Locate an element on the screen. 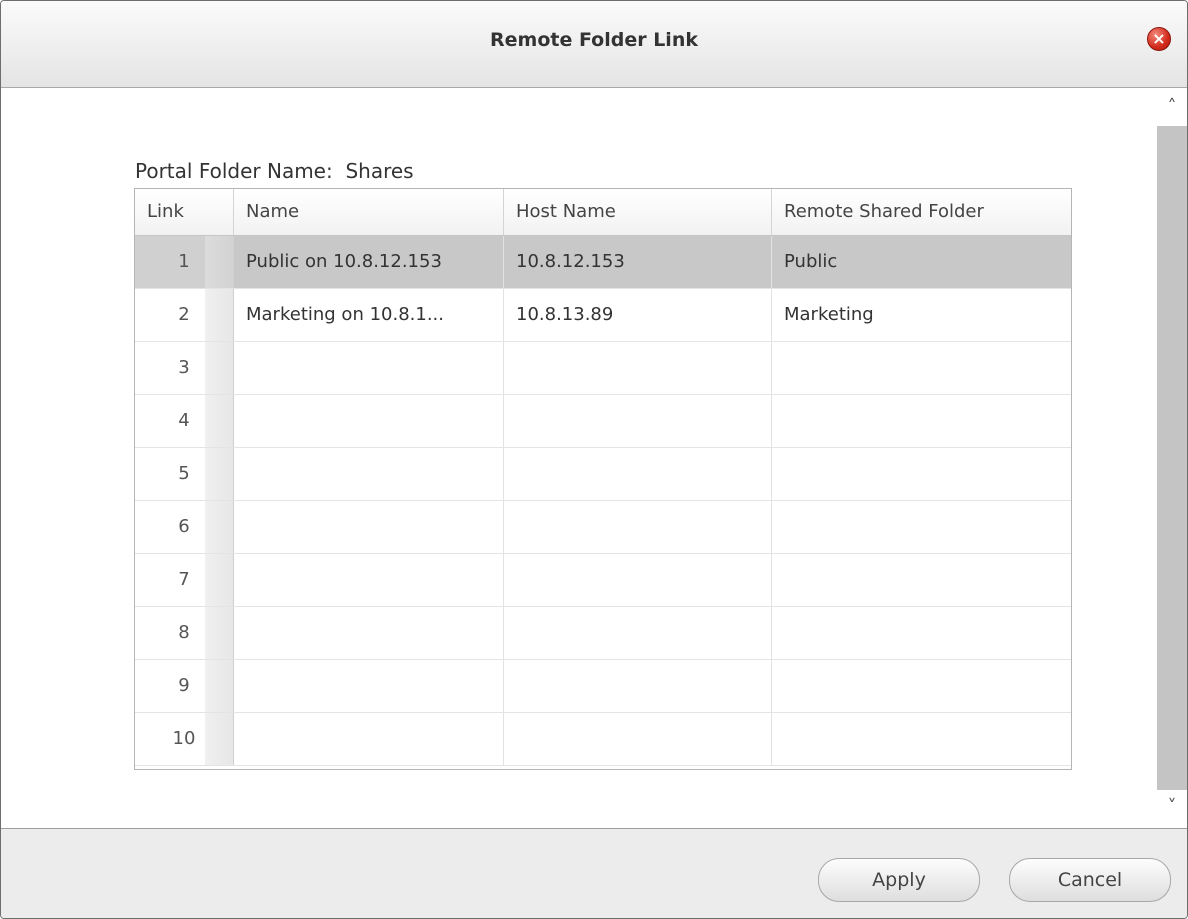  table-row: 6 is located at coordinates (603, 527).